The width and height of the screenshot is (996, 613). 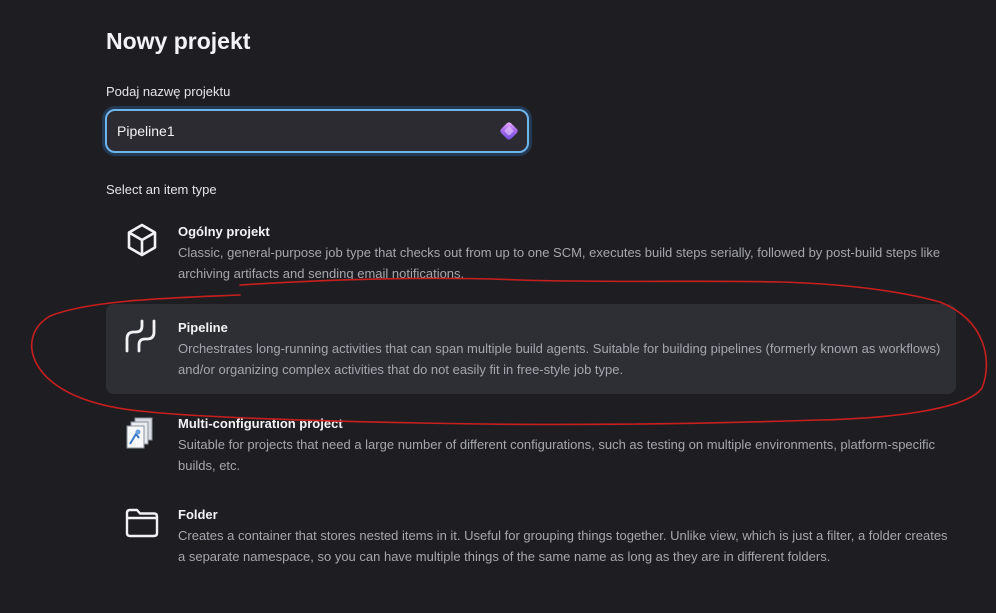 What do you see at coordinates (178, 41) in the screenshot?
I see `page-title: Nowy projekt` at bounding box center [178, 41].